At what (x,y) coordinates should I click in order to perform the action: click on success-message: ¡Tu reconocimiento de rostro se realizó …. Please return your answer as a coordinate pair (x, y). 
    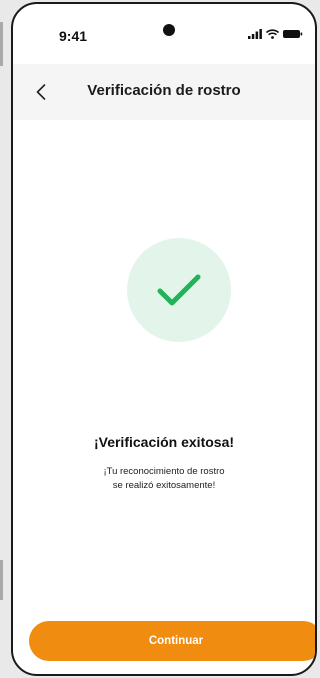
    Looking at the image, I should click on (164, 479).